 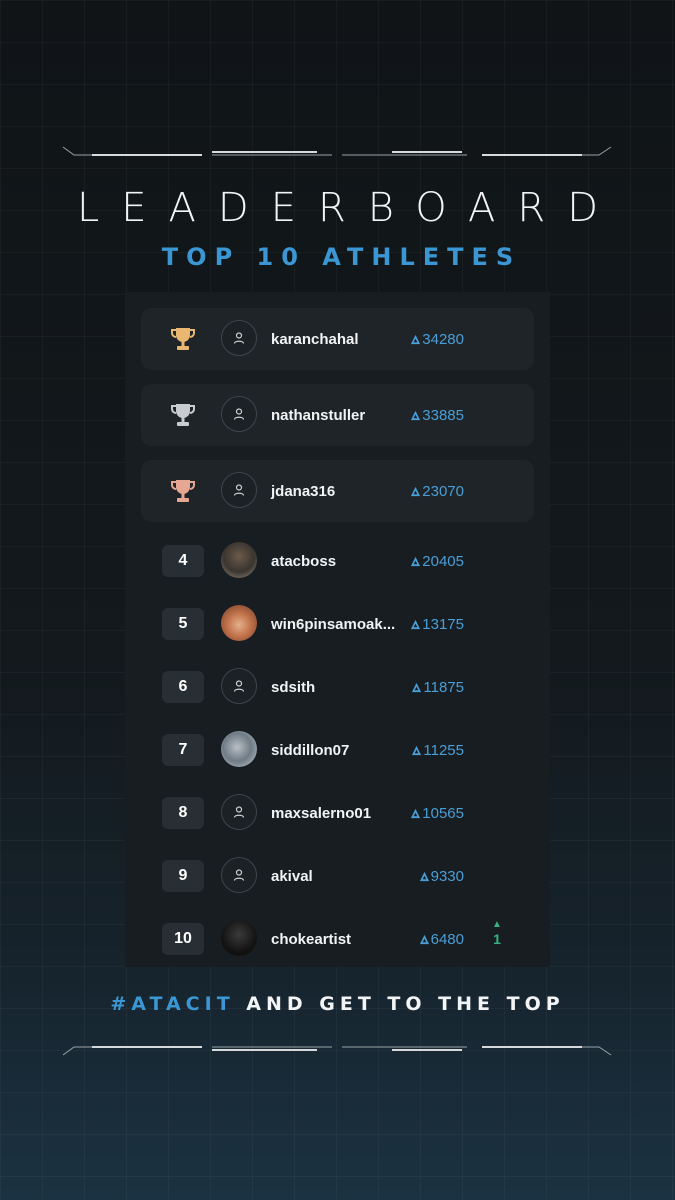 I want to click on score: 23070, so click(x=437, y=491).